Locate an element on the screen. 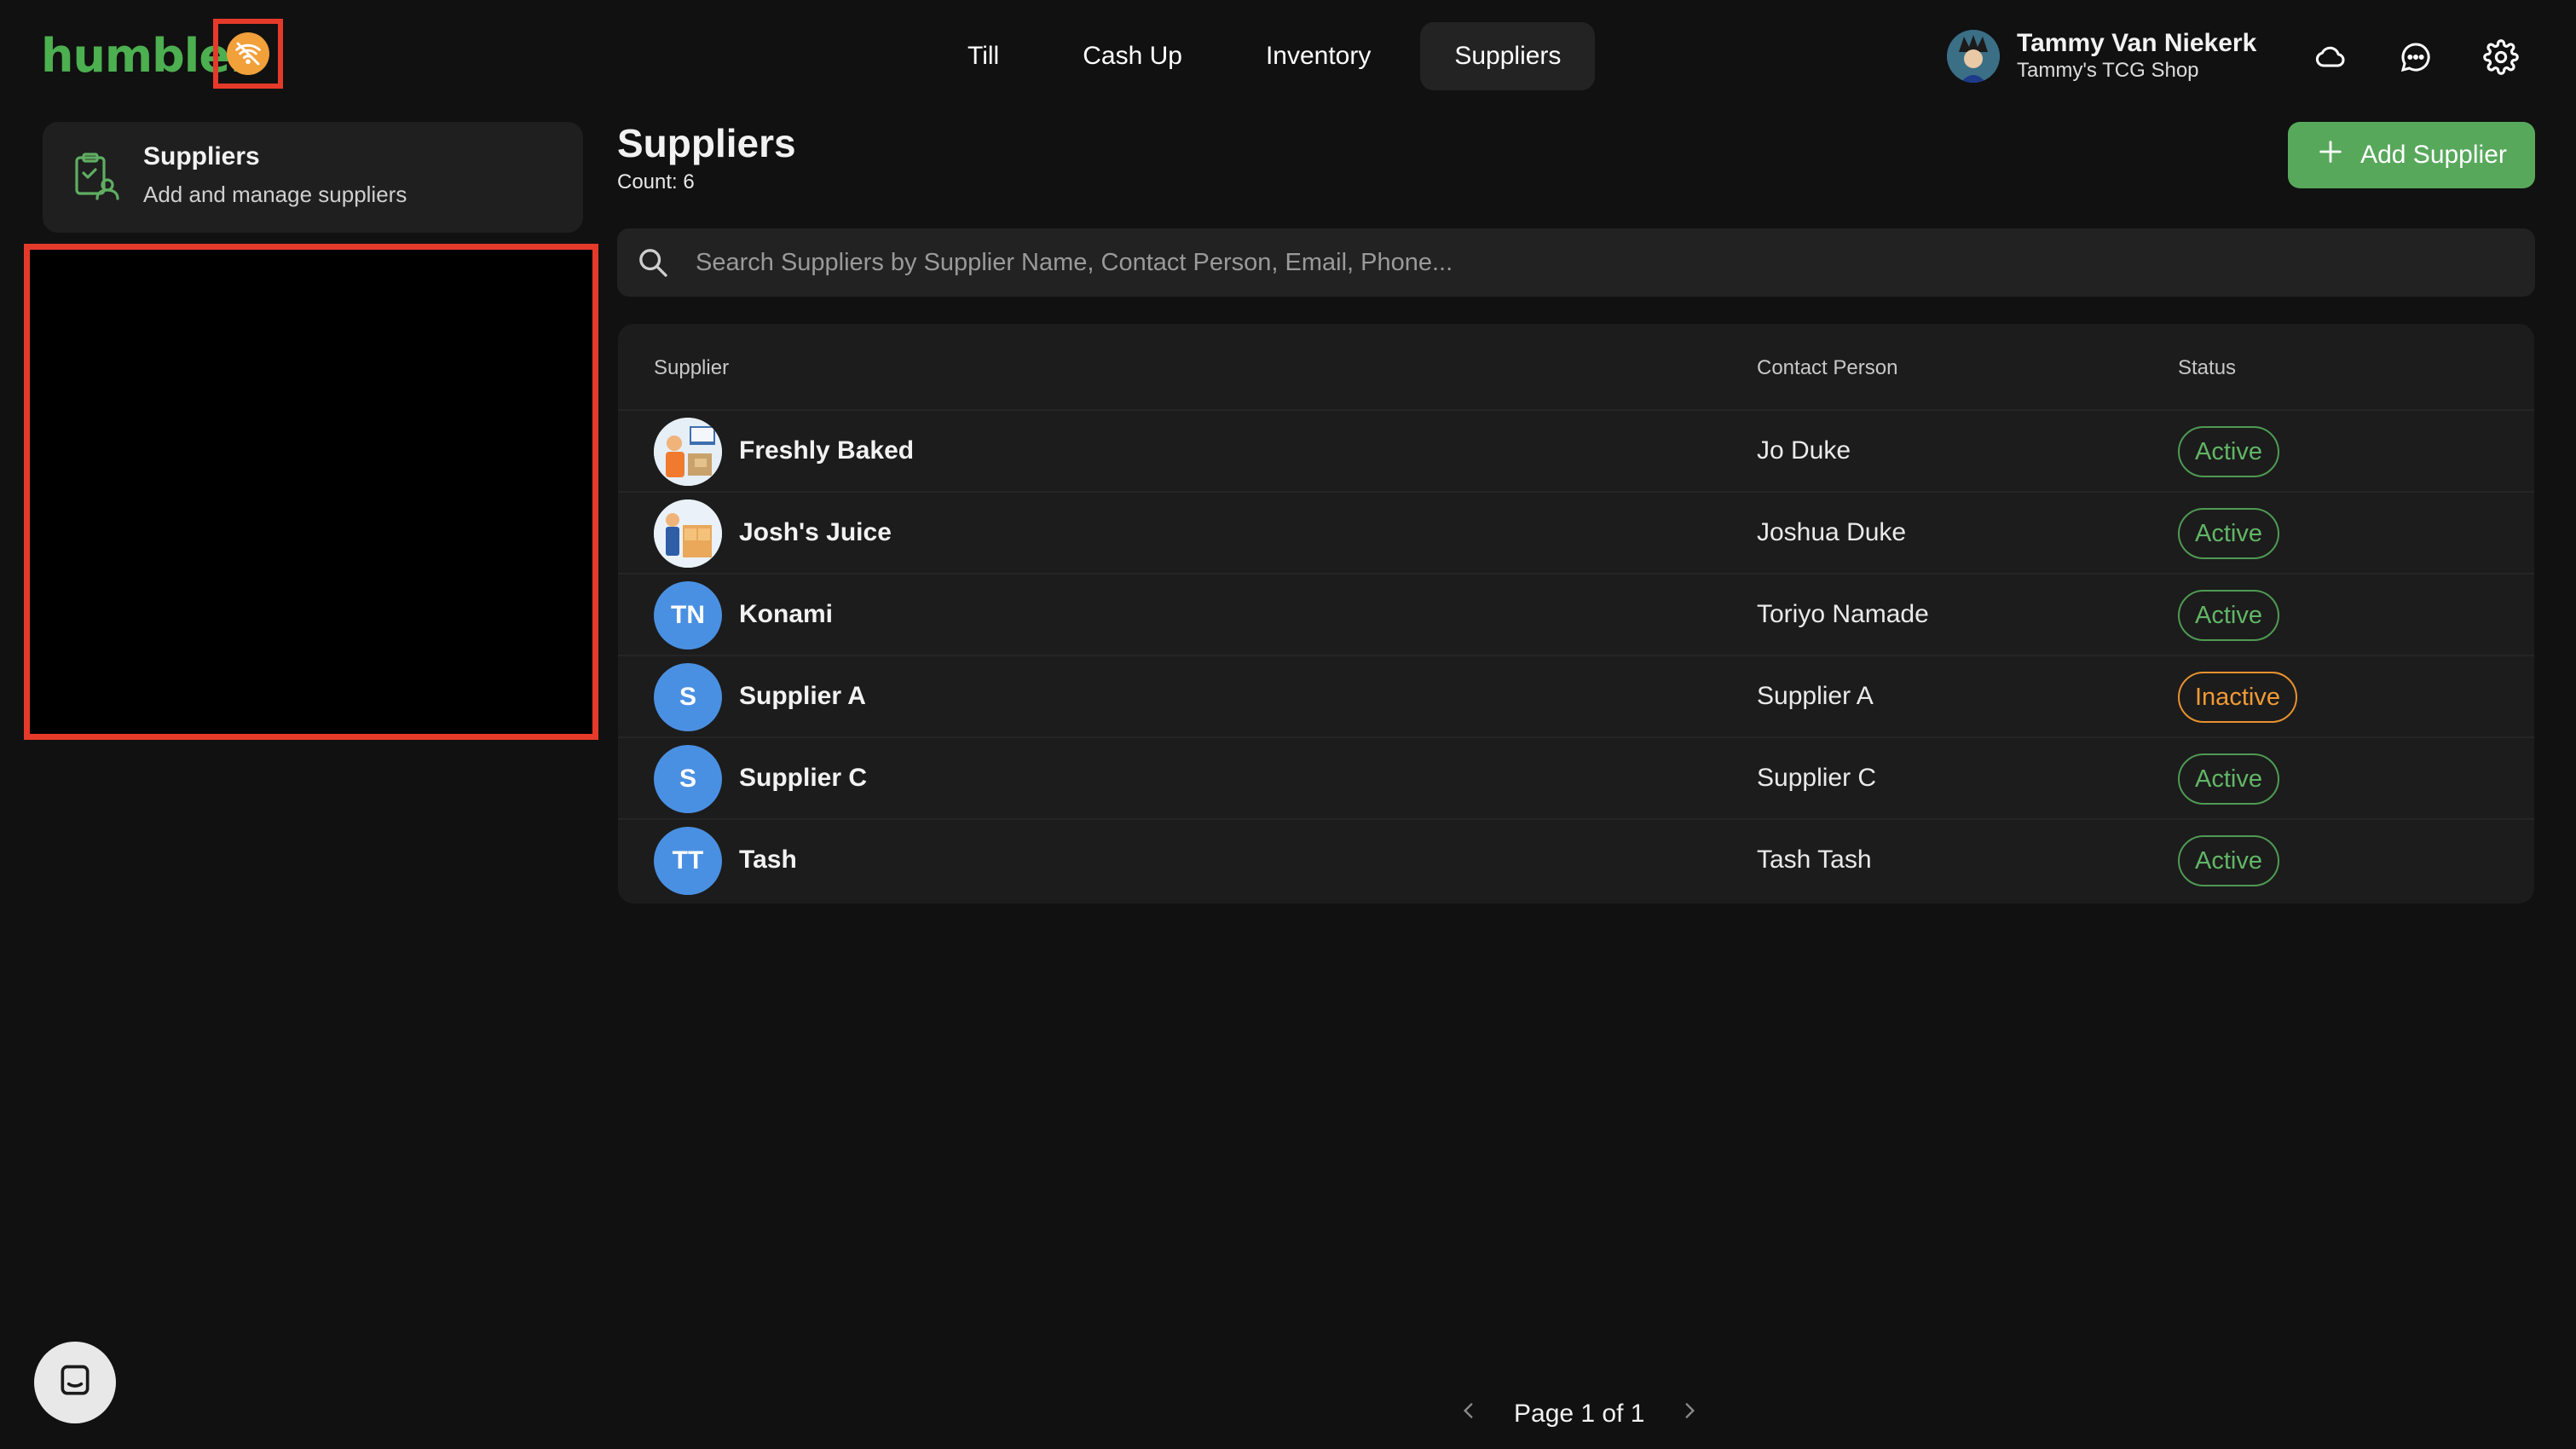 Image resolution: width=2576 pixels, height=1449 pixels. supplier-name: Josh's Juice is located at coordinates (815, 532).